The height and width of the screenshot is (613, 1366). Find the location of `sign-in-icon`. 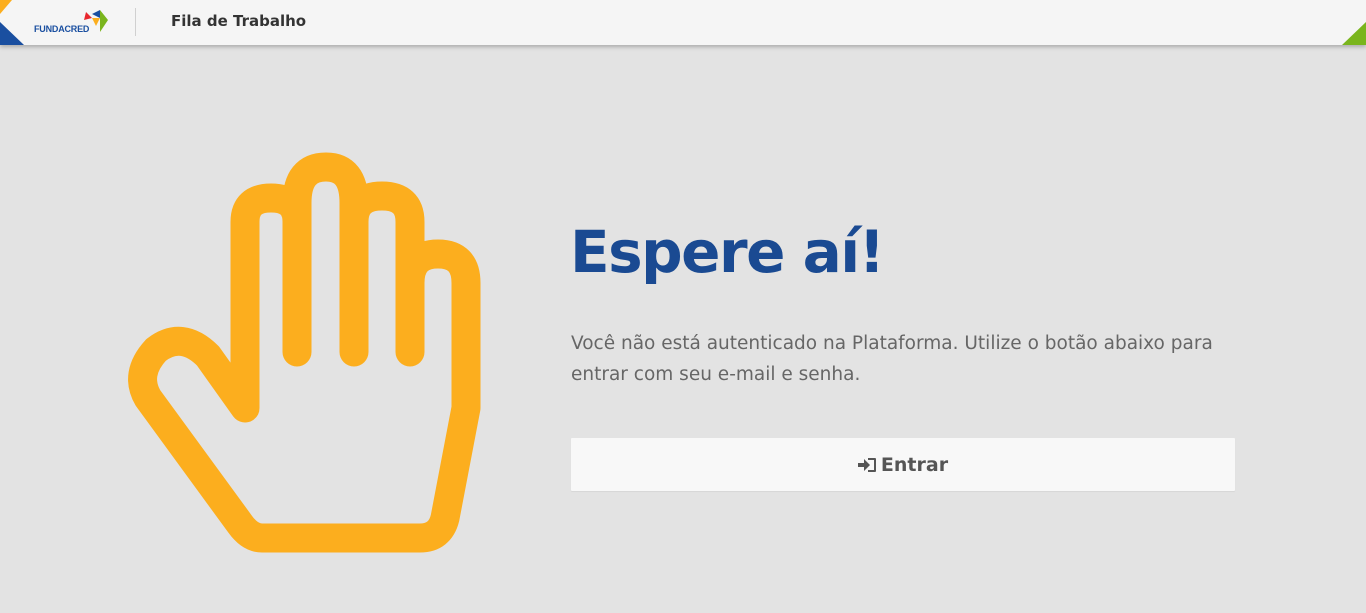

sign-in-icon is located at coordinates (866, 464).